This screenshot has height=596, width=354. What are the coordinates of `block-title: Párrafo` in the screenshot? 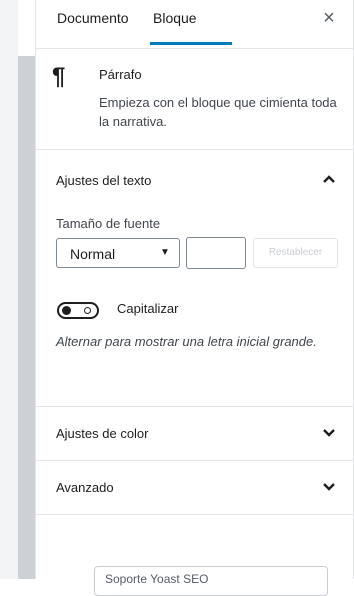 It's located at (120, 74).